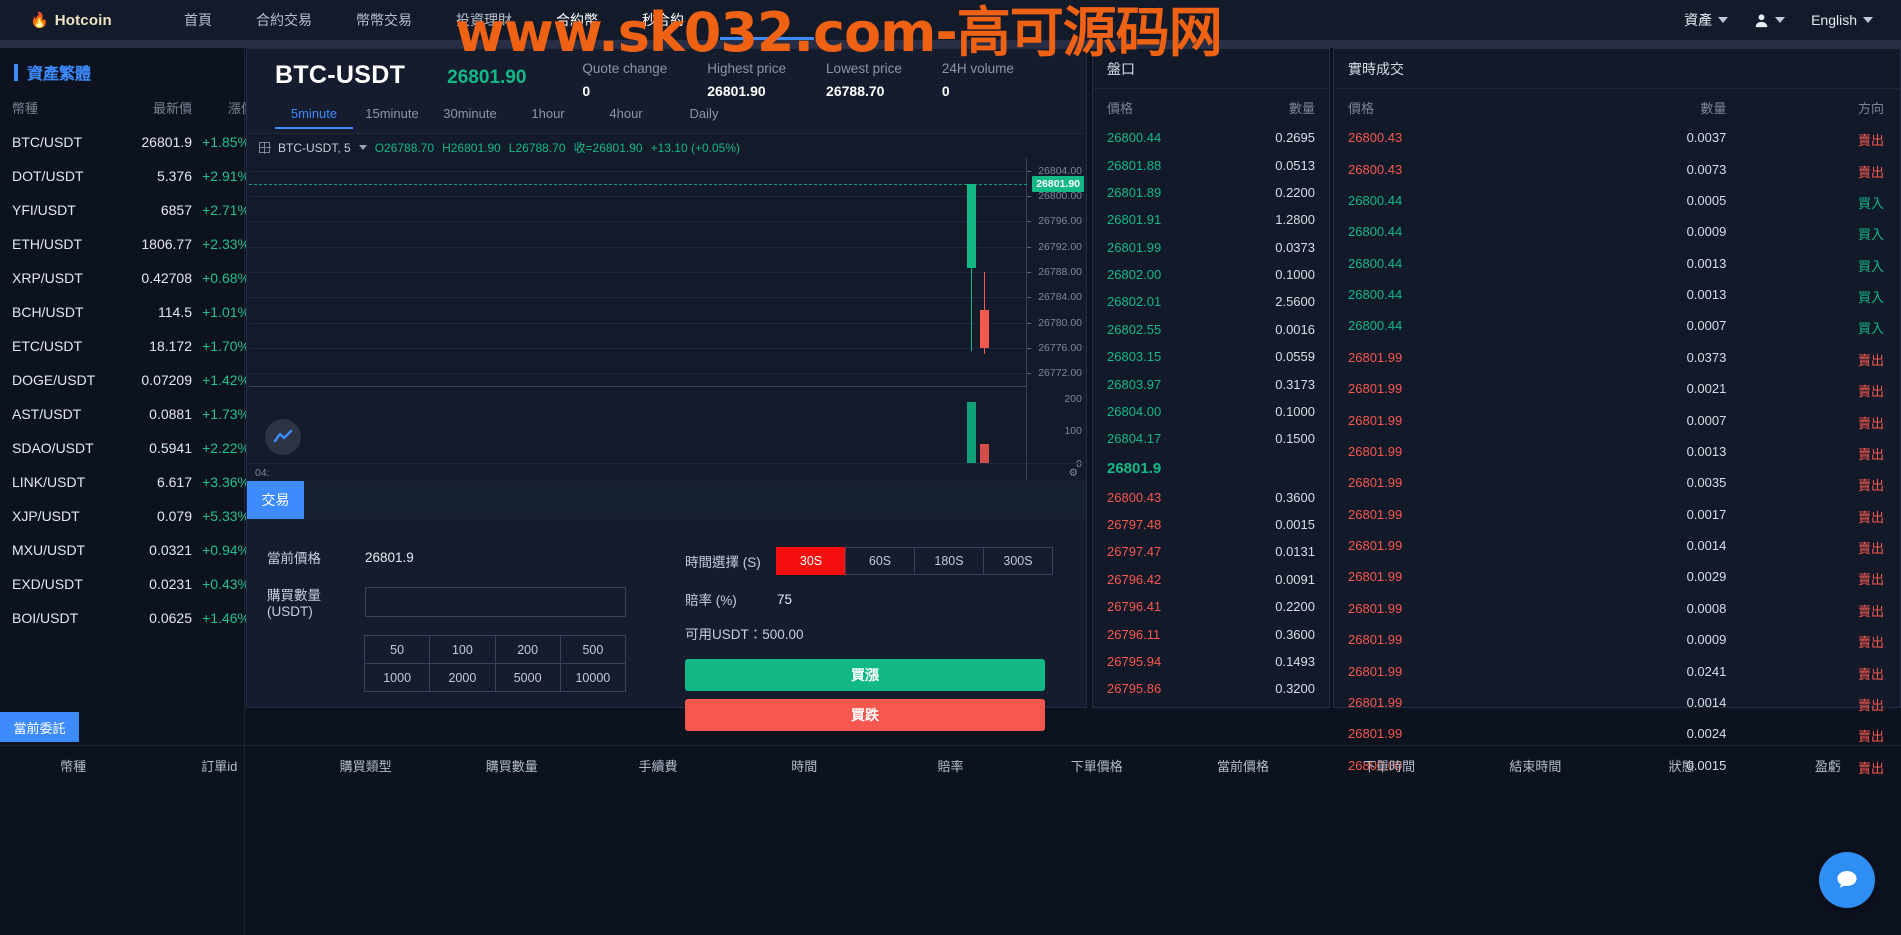  Describe the element at coordinates (1706, 640) in the screenshot. I see `trade-qty: 0.0009` at that location.